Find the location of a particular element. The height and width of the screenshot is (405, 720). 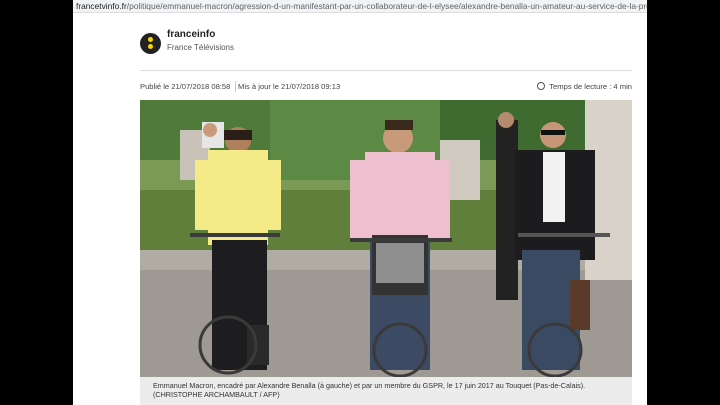

header-divider is located at coordinates (386, 70).